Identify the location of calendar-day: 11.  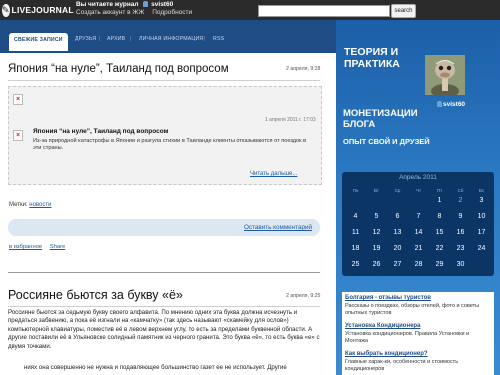
(355, 232).